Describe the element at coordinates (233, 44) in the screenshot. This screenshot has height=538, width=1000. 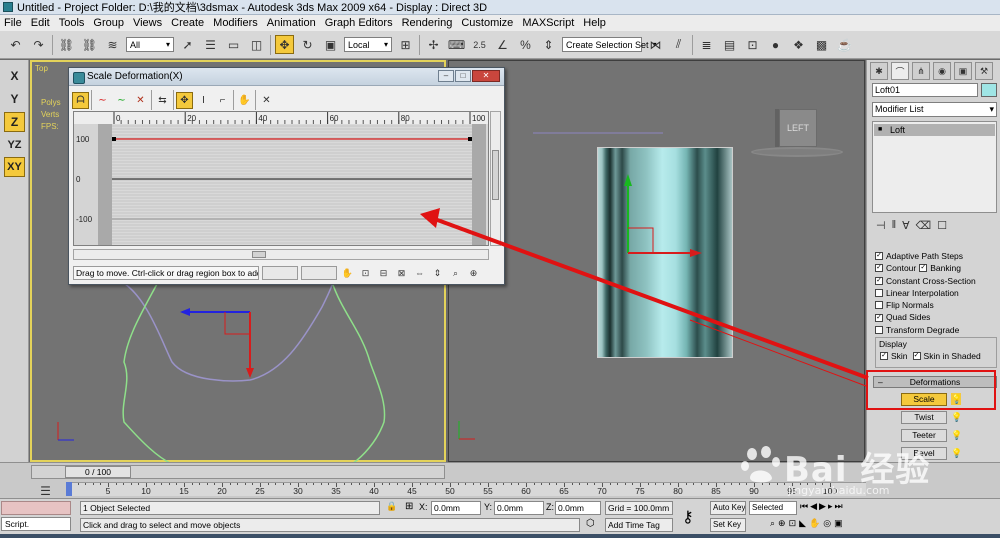
I see `rect-selection-icon: ▭` at that location.